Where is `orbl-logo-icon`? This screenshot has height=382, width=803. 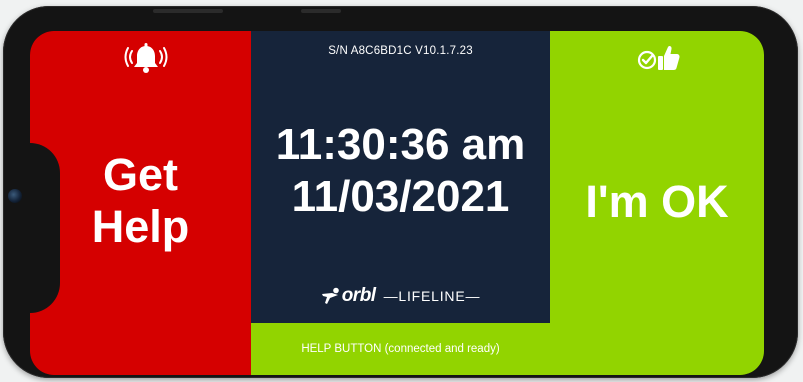
orbl-logo-icon is located at coordinates (330, 295).